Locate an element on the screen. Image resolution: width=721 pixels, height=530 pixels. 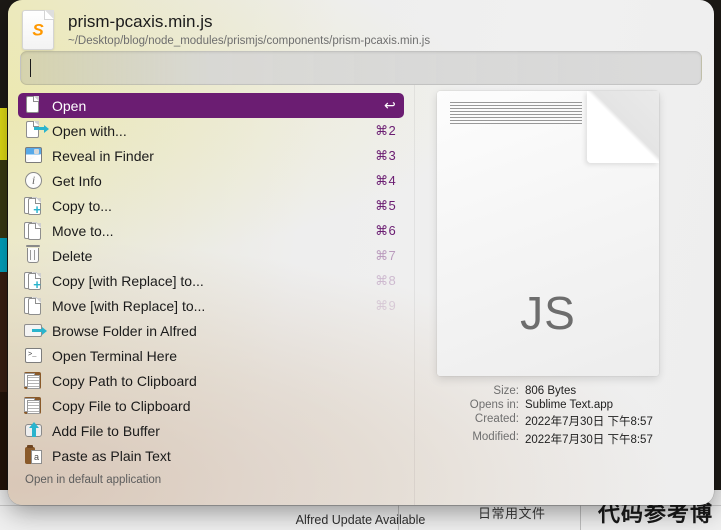
menu-item-add-file-to-buffer: Add File to Buffer is located at coordinates (211, 430).